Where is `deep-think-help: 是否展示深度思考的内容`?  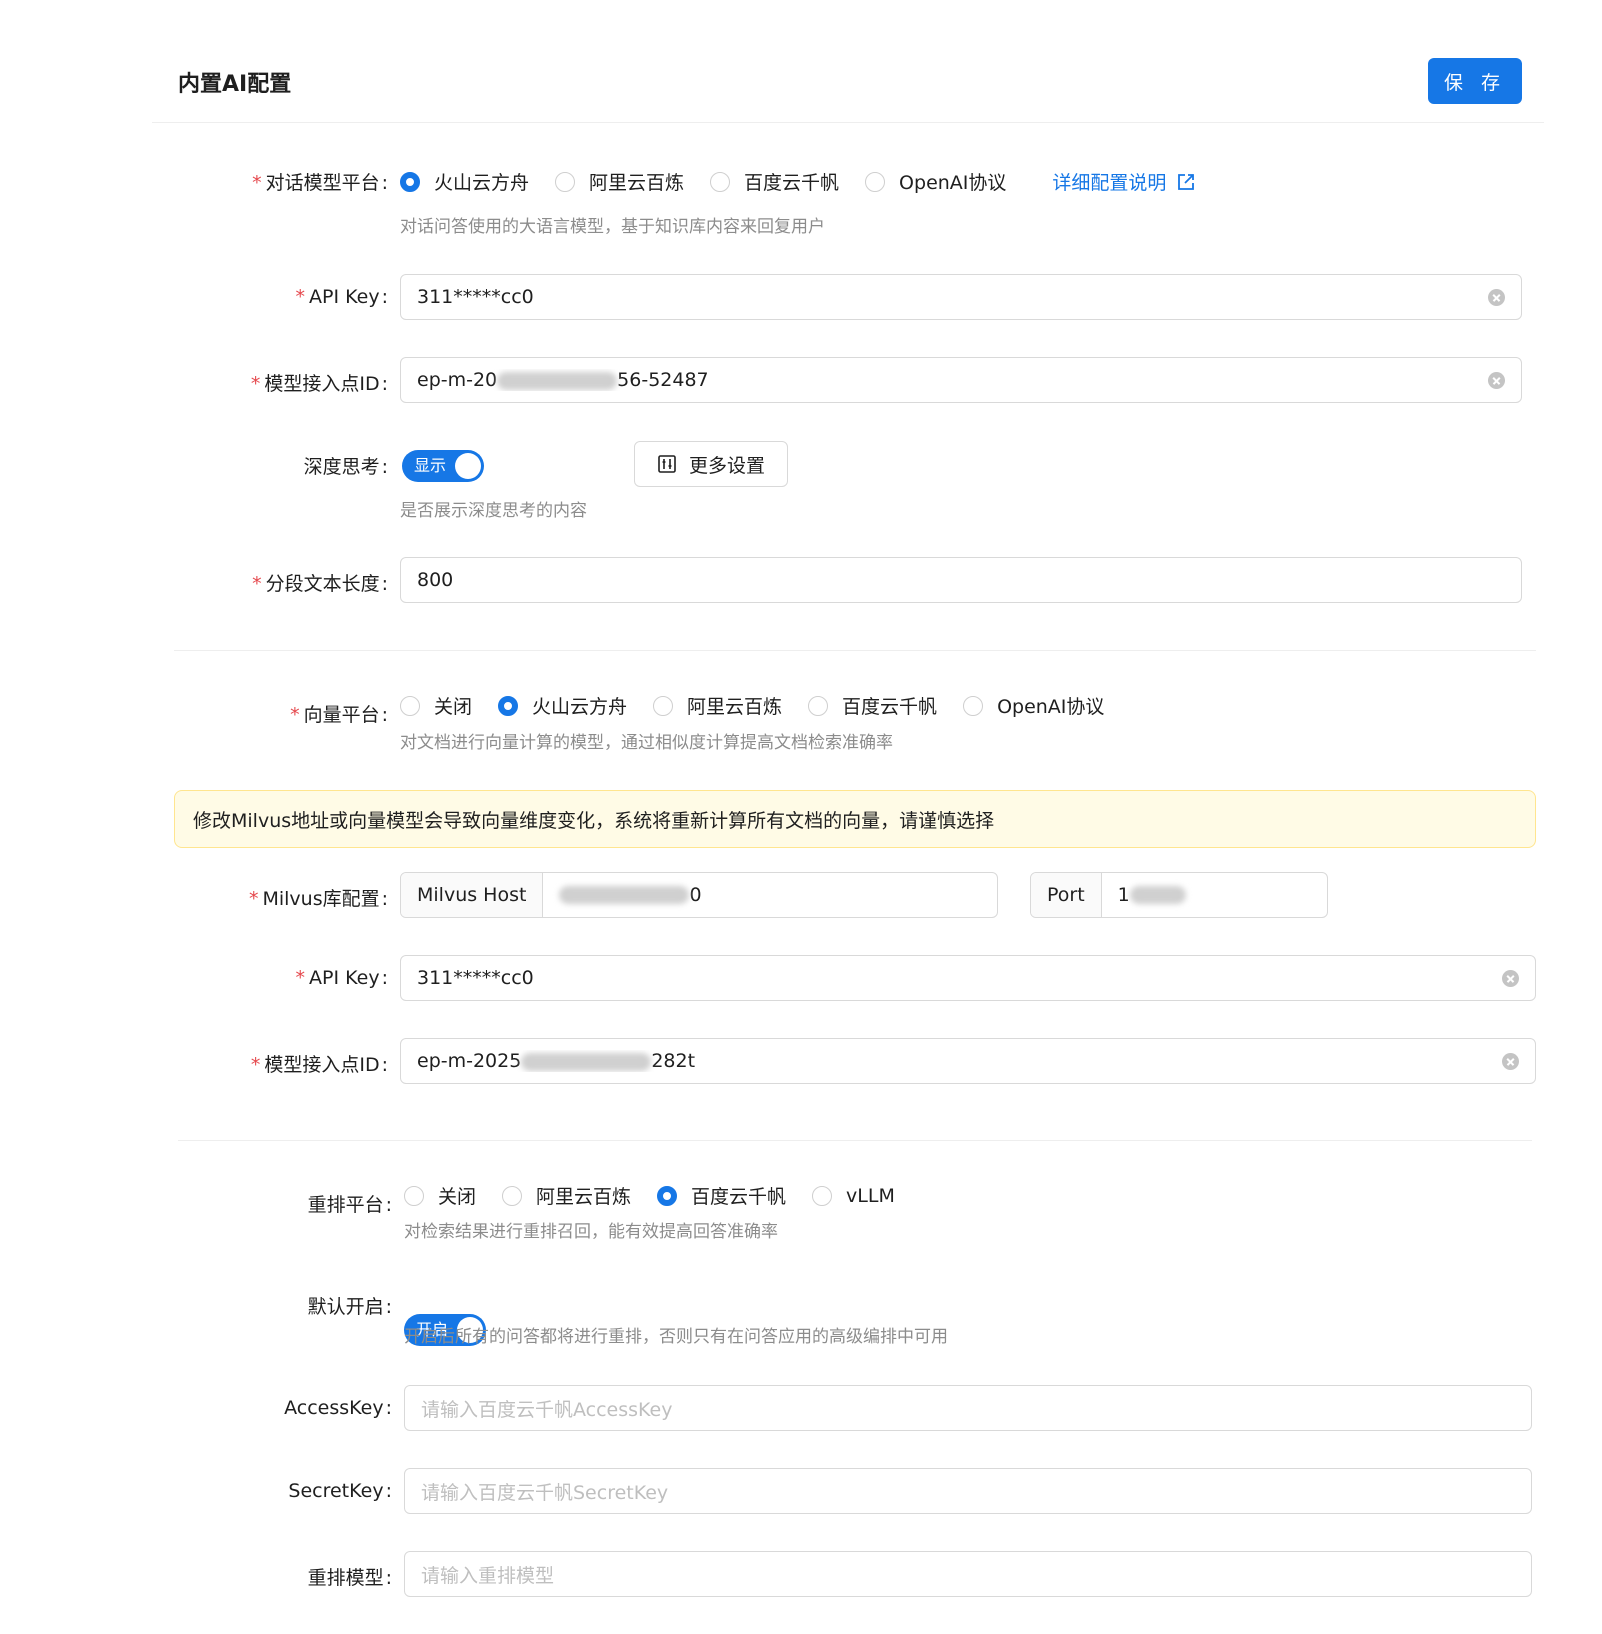
deep-think-help: 是否展示深度思考的内容 is located at coordinates (493, 511).